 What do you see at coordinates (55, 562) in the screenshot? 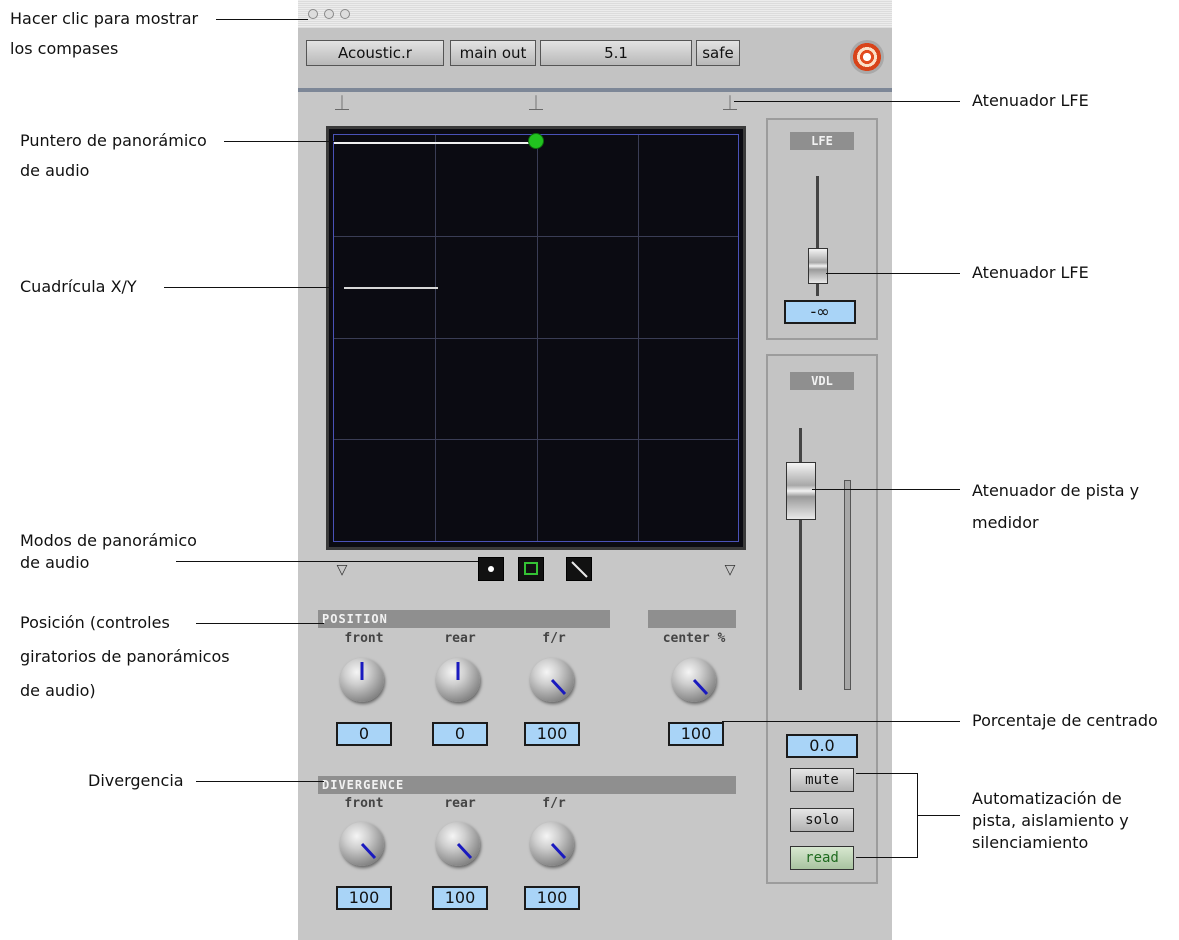
I see `callout-modes-2: de audio` at bounding box center [55, 562].